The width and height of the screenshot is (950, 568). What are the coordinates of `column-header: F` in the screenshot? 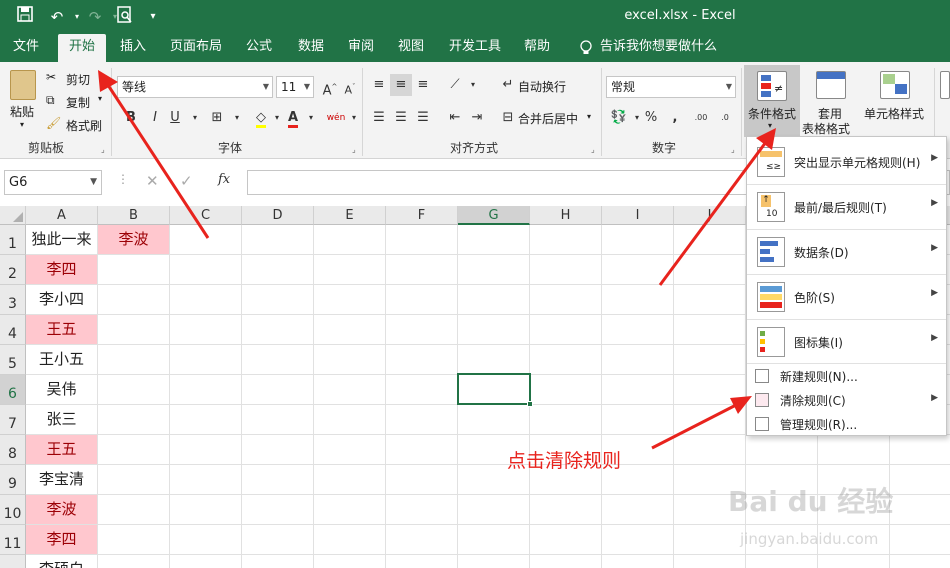 It's located at (422, 215).